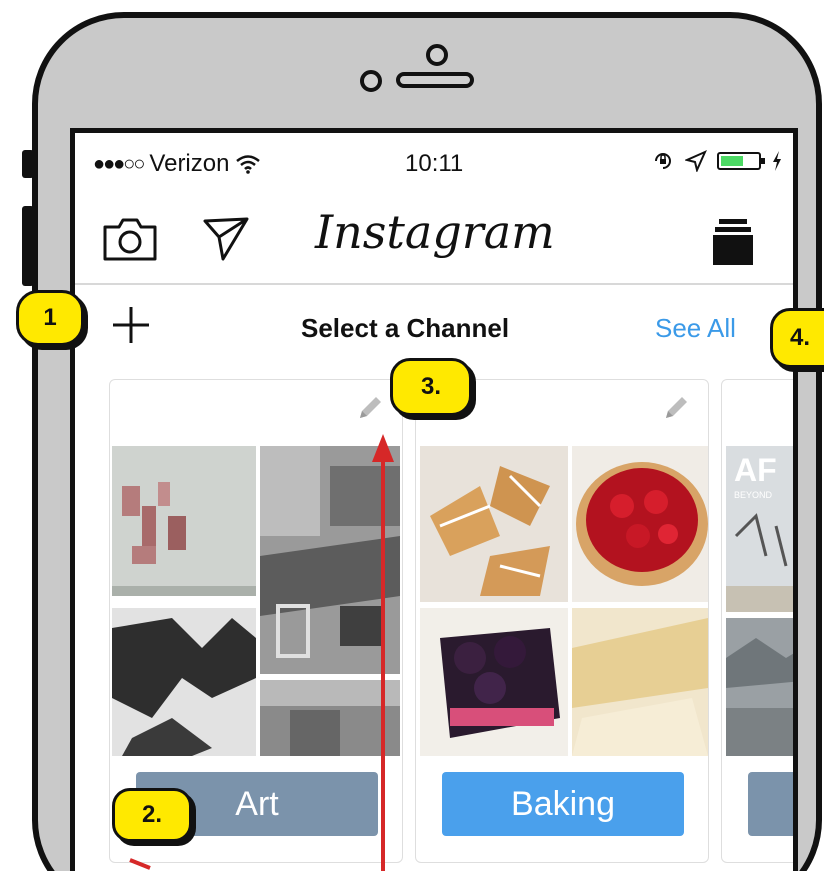  I want to click on status-left: ●●●○○ Verizon, so click(177, 164).